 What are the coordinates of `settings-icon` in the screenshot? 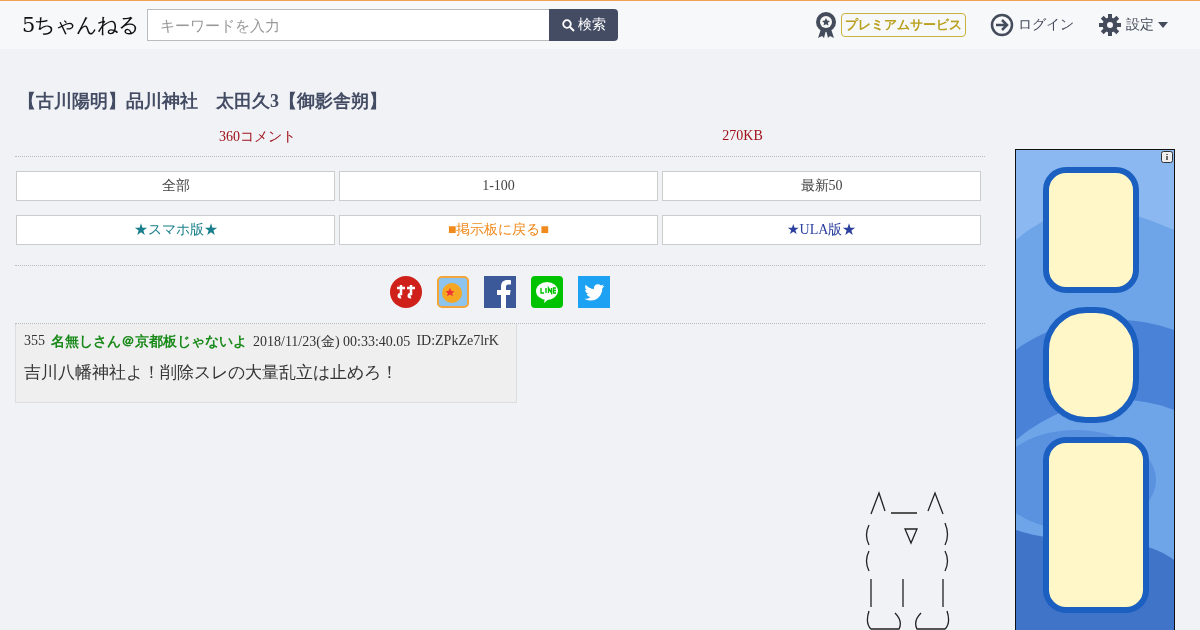 It's located at (1110, 25).